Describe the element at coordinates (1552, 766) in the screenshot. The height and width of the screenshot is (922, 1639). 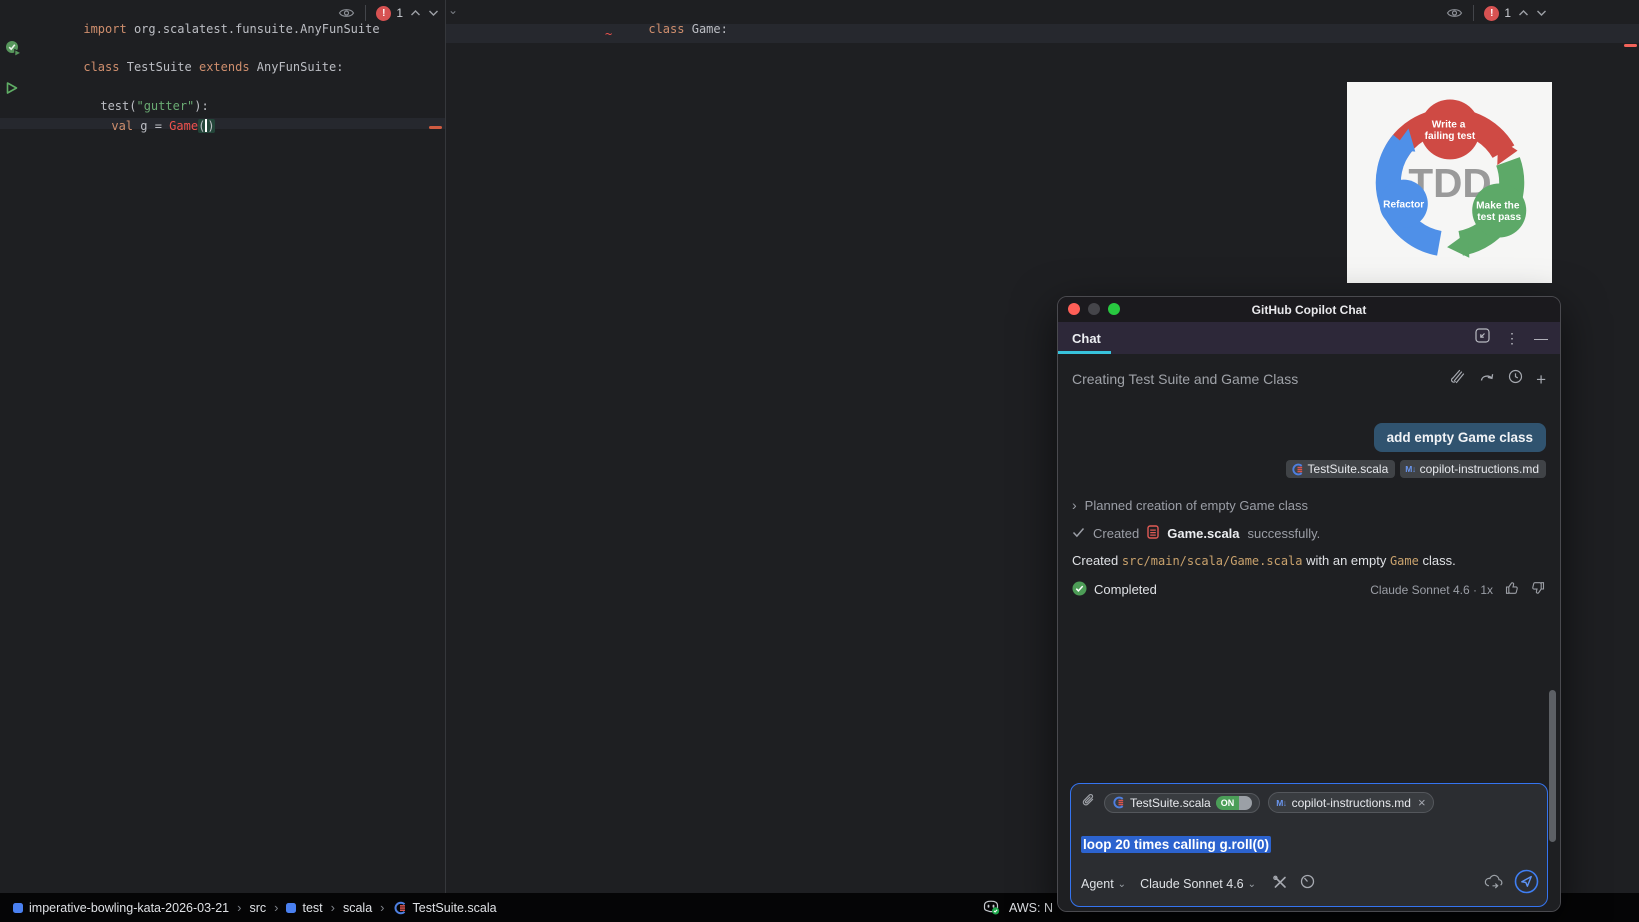
I see `chat-scrollbar-thumb` at that location.